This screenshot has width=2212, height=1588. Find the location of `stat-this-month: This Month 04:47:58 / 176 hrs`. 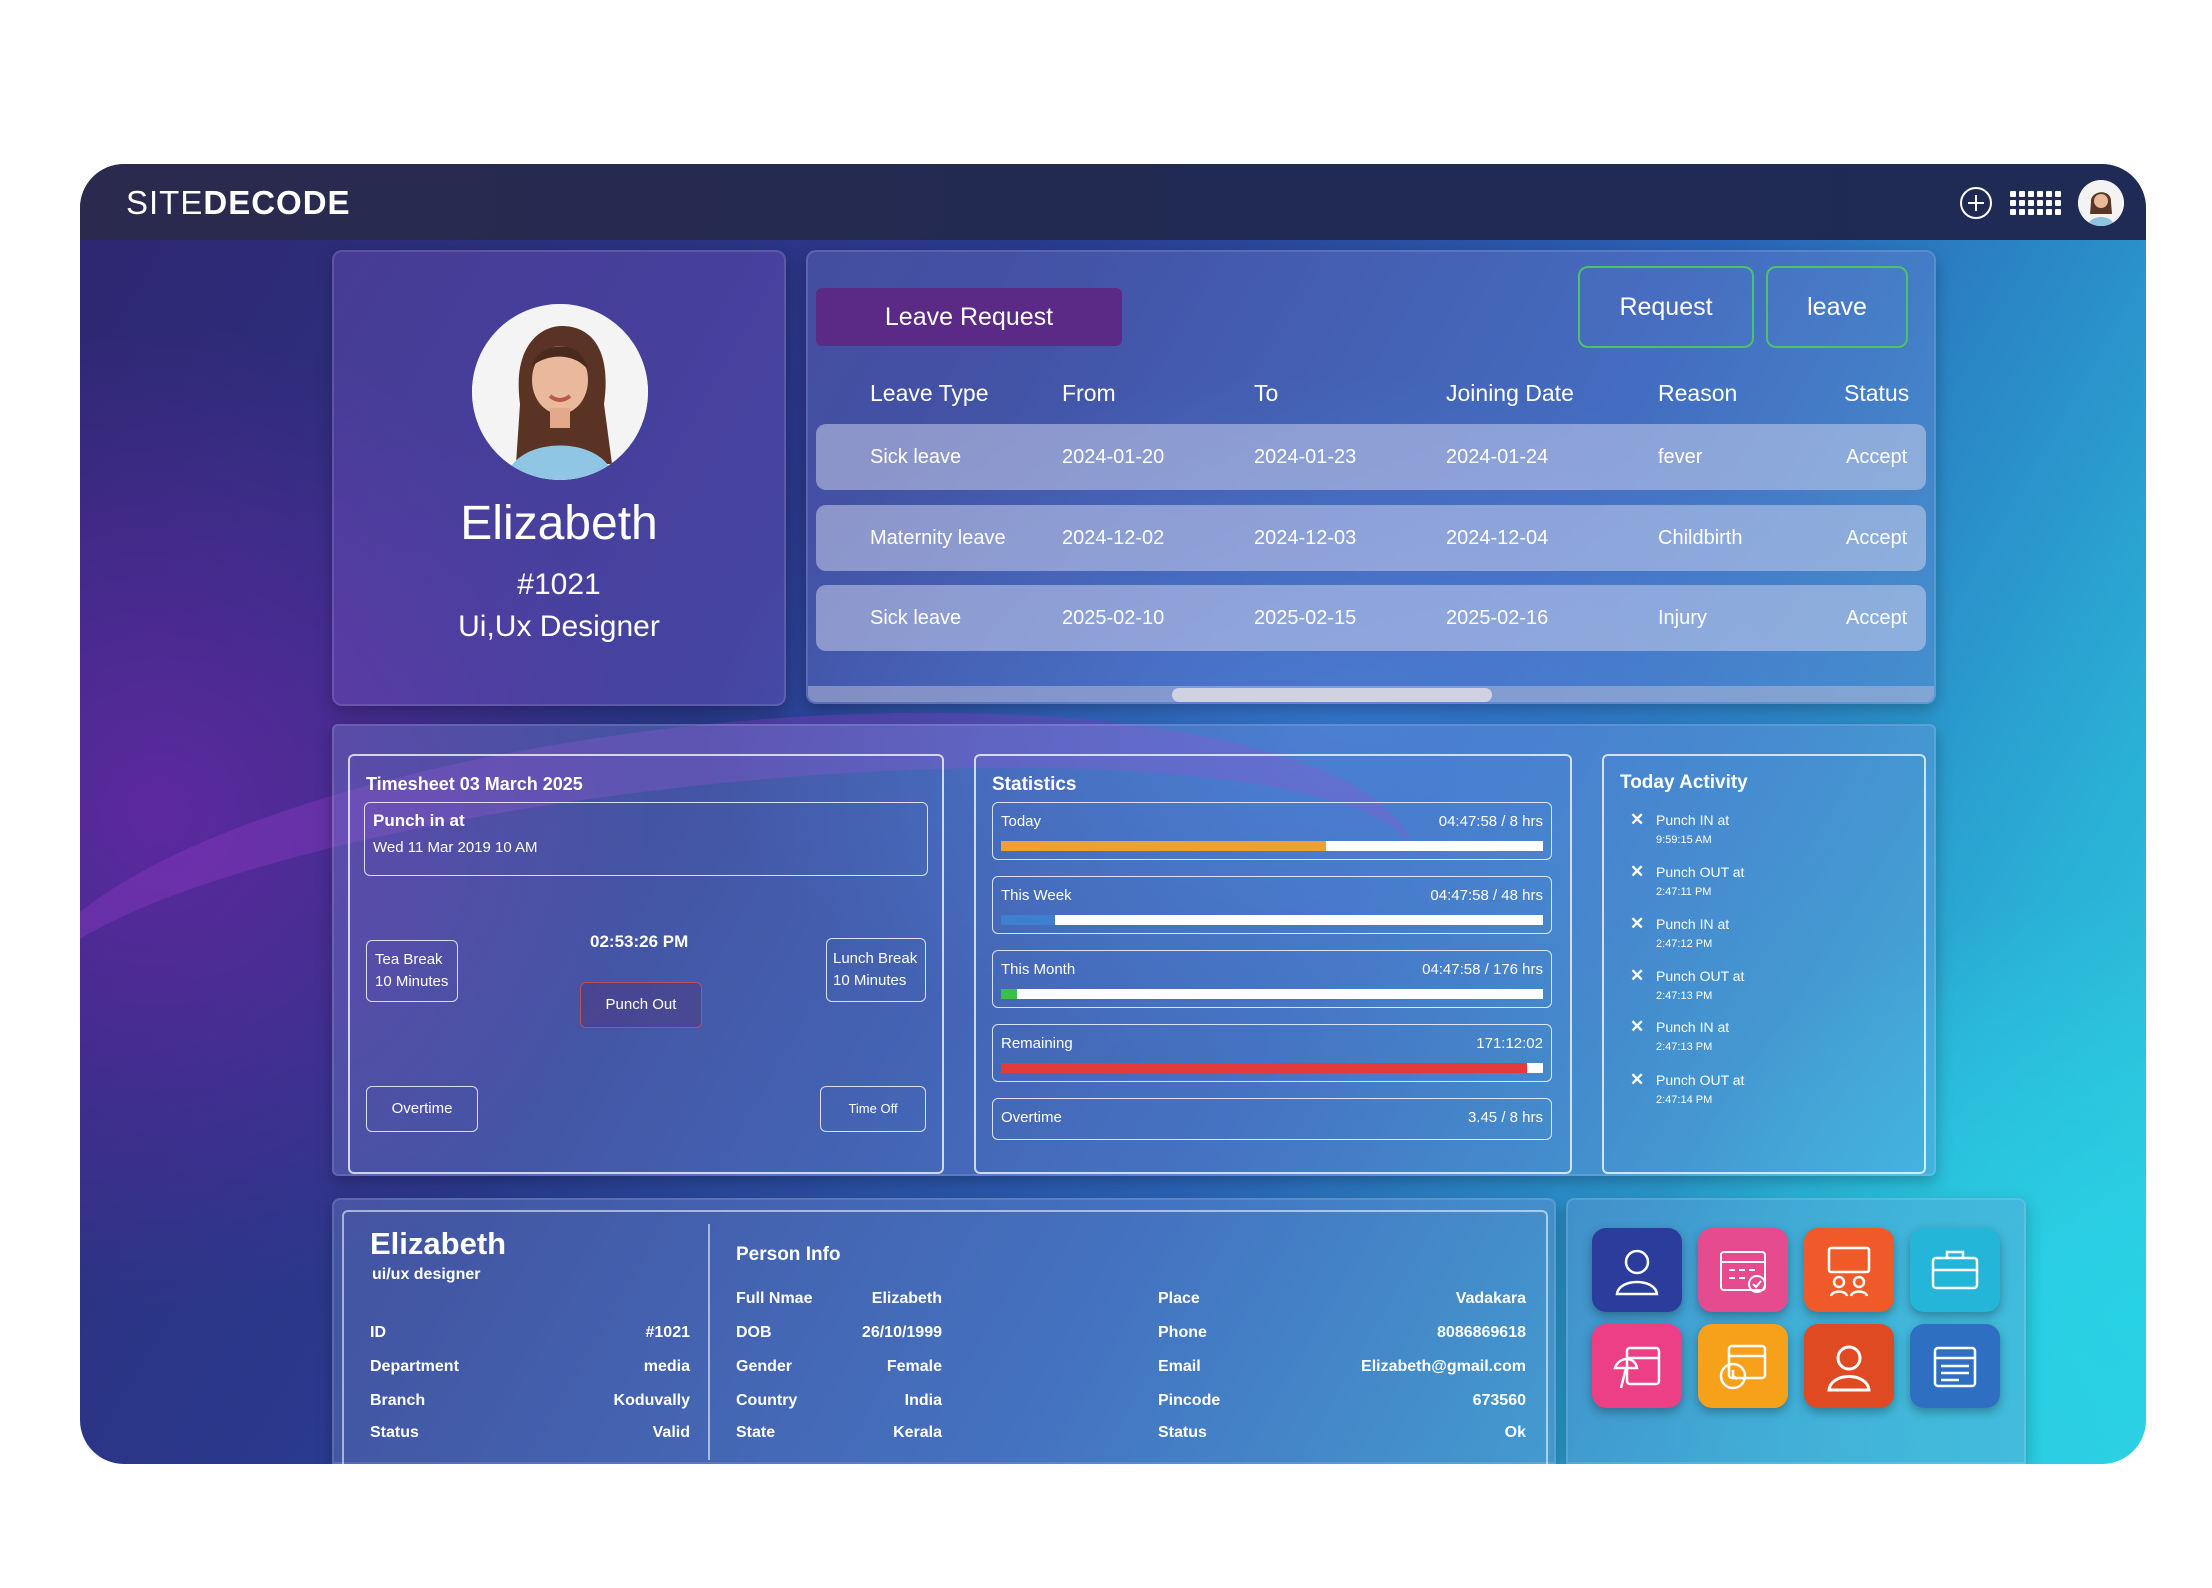

stat-this-month: This Month 04:47:58 / 176 hrs is located at coordinates (1272, 979).